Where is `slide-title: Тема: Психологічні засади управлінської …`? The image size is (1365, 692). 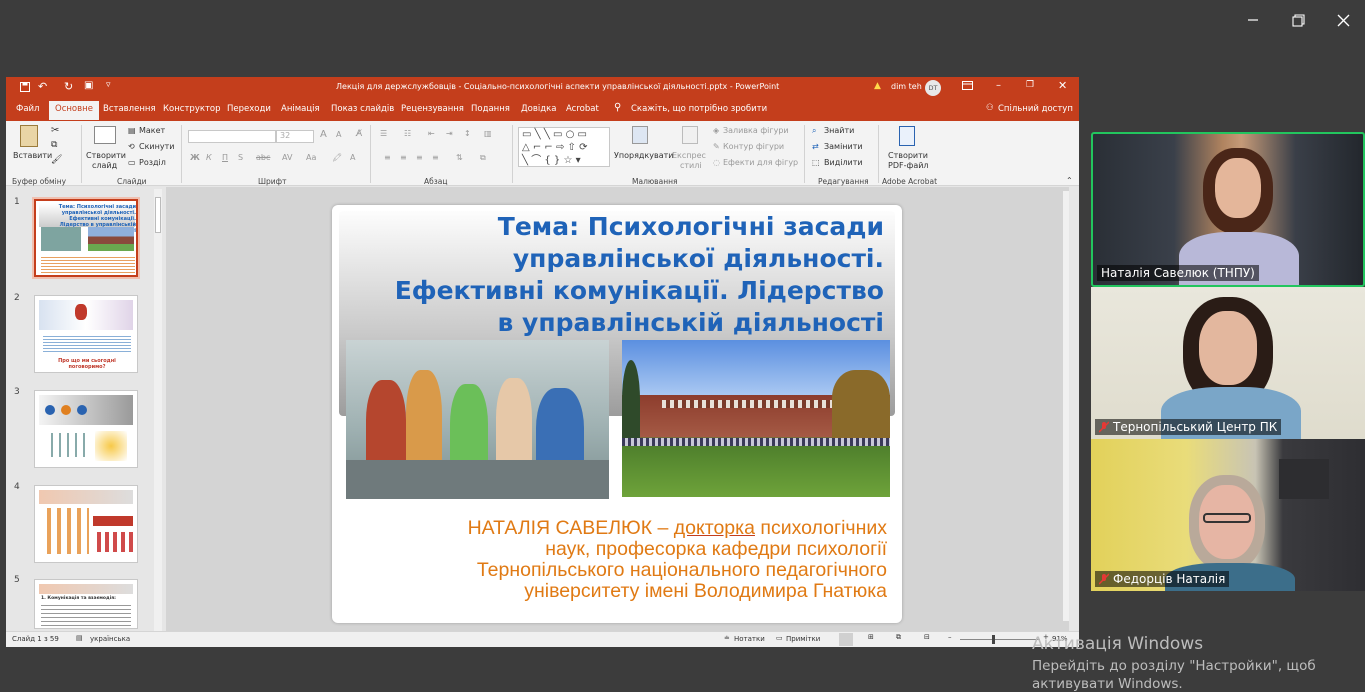
slide-title: Тема: Психологічні засади управлінської … is located at coordinates (618, 275).